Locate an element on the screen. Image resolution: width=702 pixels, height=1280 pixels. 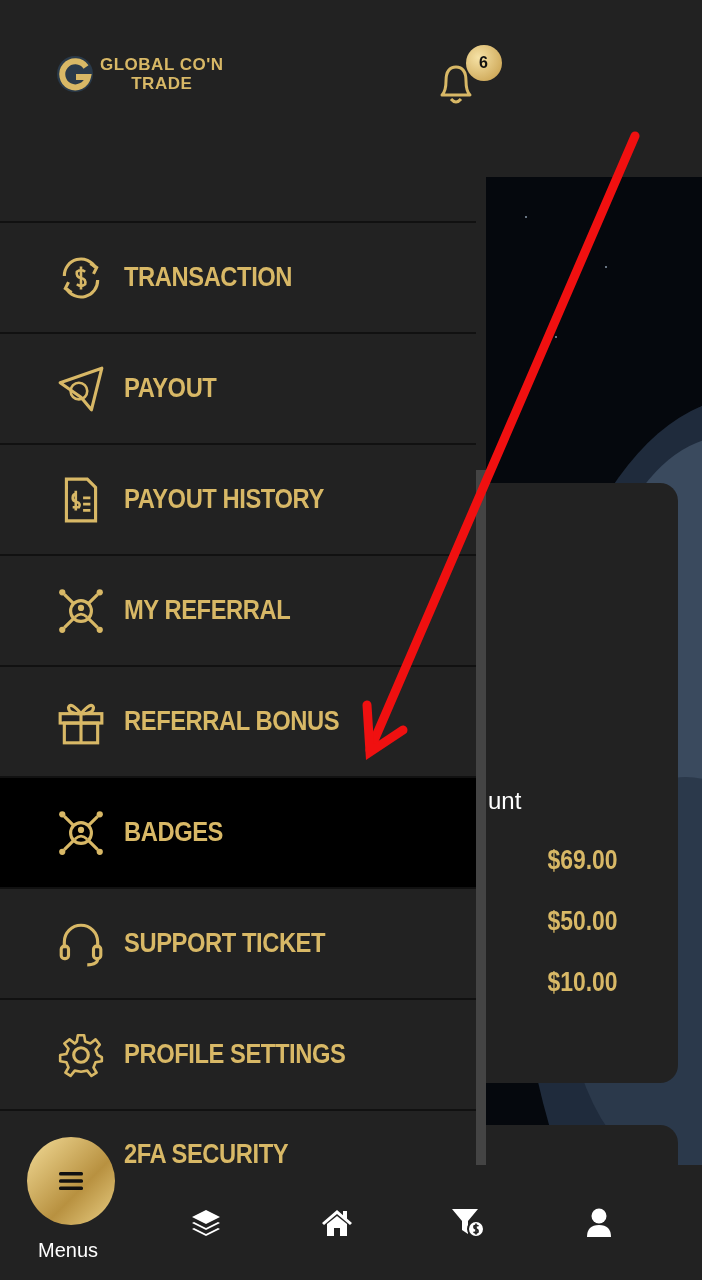
scrollbar is located at coordinates (481, 817).